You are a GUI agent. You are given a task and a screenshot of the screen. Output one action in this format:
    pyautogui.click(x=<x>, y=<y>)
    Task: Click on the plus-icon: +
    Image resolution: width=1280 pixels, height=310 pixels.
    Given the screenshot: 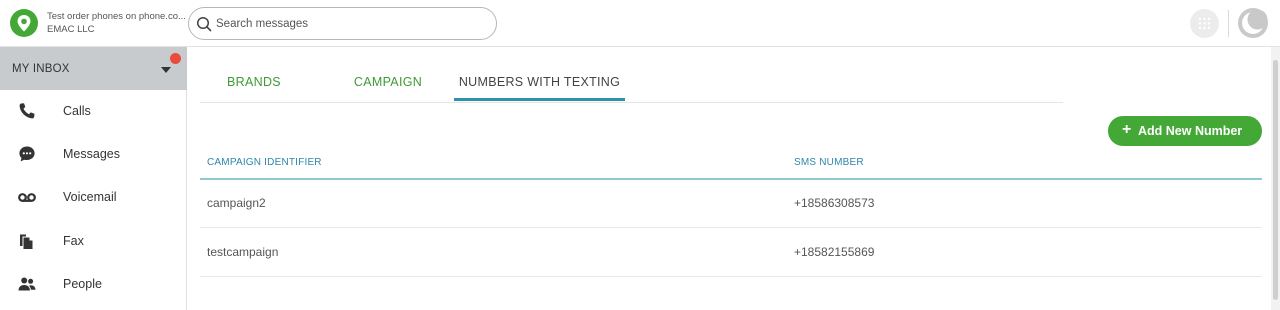 What is the action you would take?
    pyautogui.click(x=1127, y=129)
    